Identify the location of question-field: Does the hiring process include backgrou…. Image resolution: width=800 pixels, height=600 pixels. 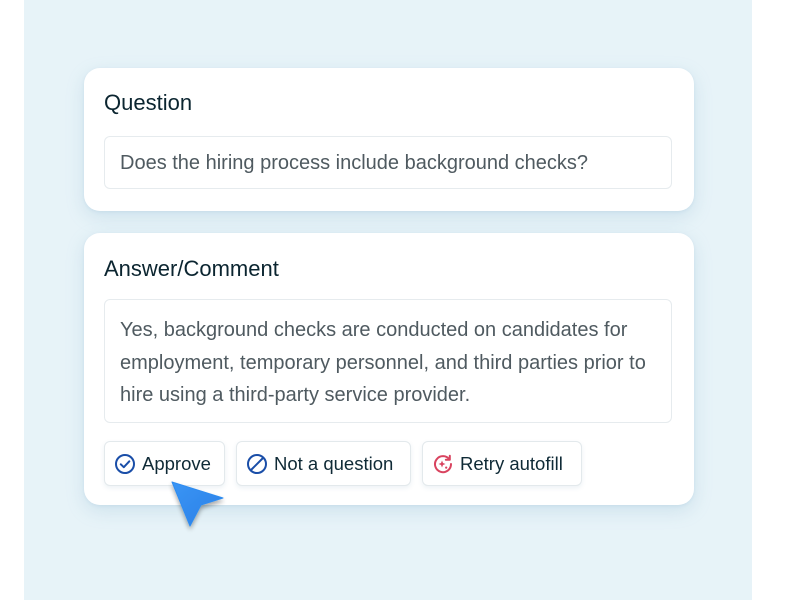
(388, 162).